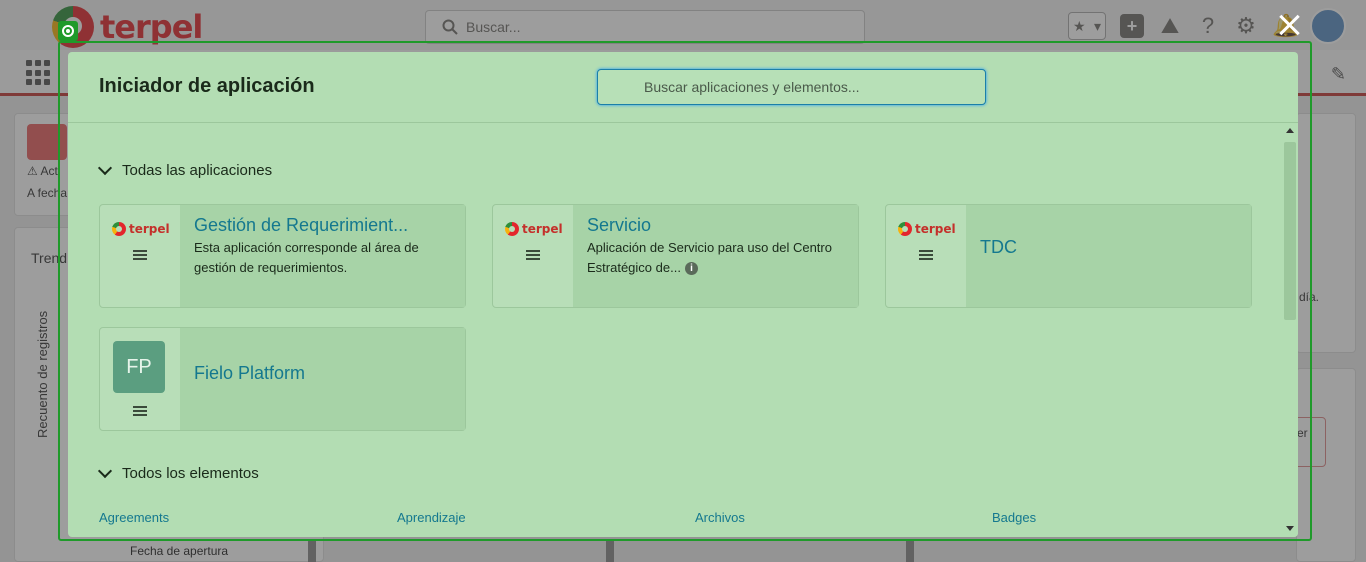  What do you see at coordinates (691, 269) in the screenshot?
I see `info-icon: i` at bounding box center [691, 269].